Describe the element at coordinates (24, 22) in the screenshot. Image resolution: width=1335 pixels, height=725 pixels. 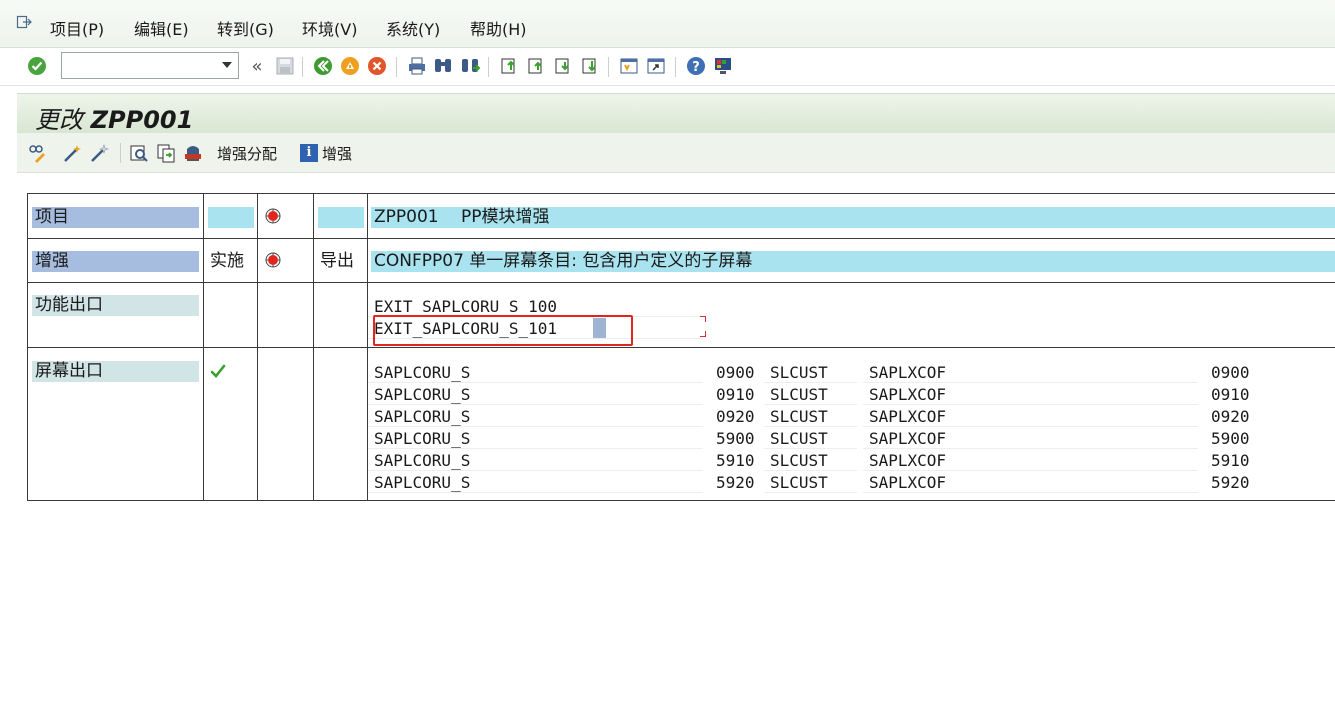
I see `menu-exit-icon` at that location.